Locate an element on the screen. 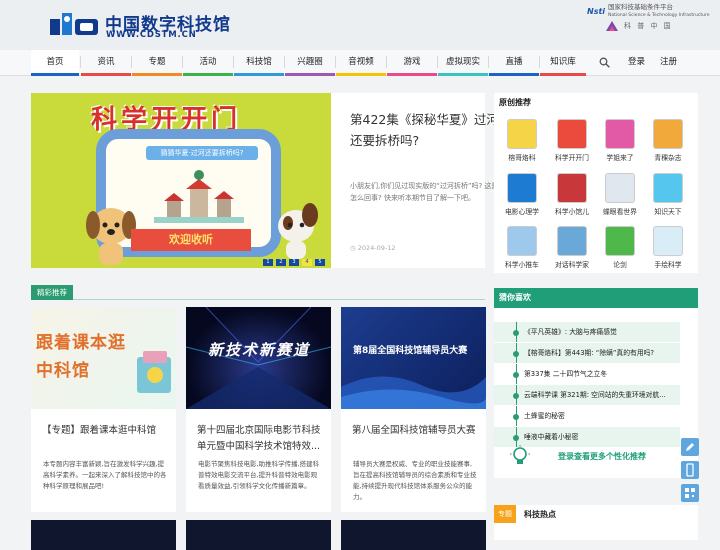  app-tile: 蝶眼看世界 is located at coordinates (620, 194).